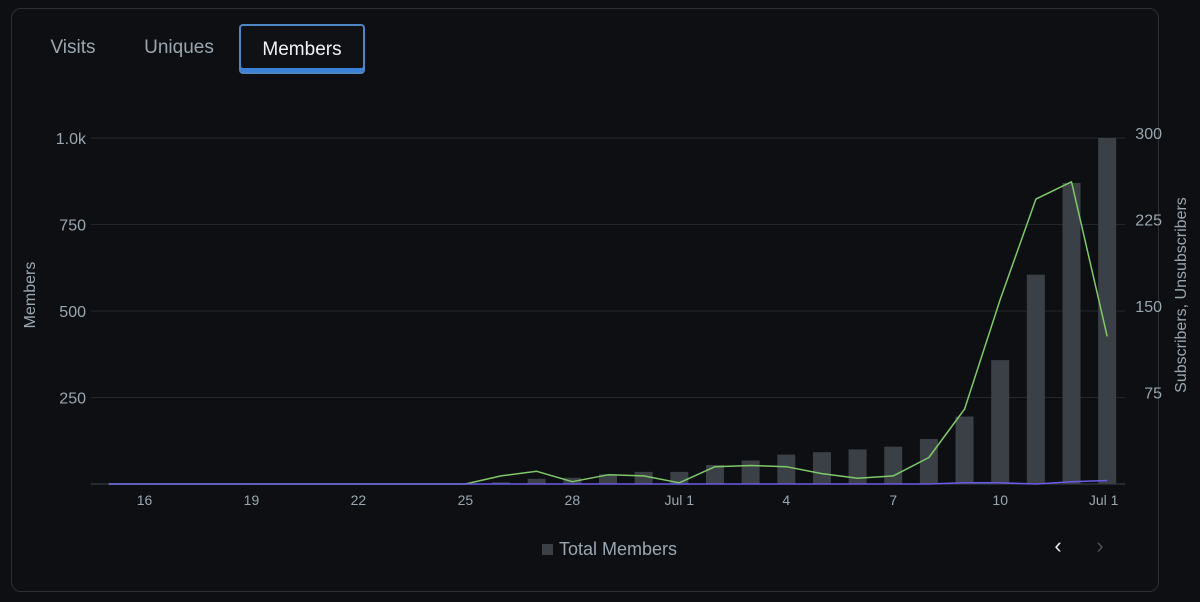 The width and height of the screenshot is (1200, 602). I want to click on chevron-right-icon: ›, so click(1100, 546).